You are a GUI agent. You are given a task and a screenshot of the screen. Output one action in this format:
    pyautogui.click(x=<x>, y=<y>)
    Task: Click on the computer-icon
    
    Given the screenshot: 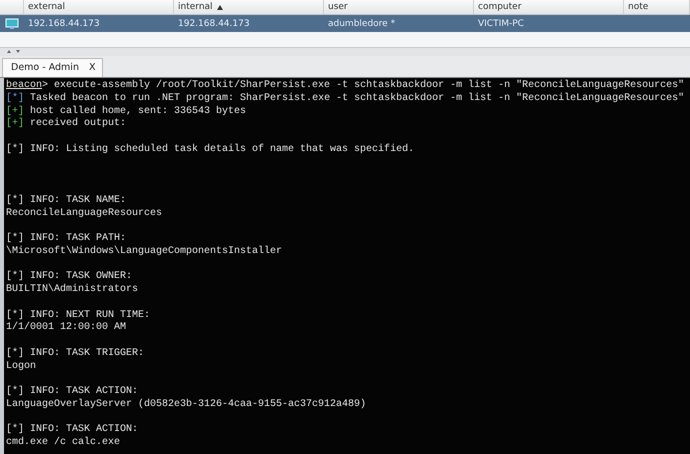 What is the action you would take?
    pyautogui.click(x=12, y=24)
    